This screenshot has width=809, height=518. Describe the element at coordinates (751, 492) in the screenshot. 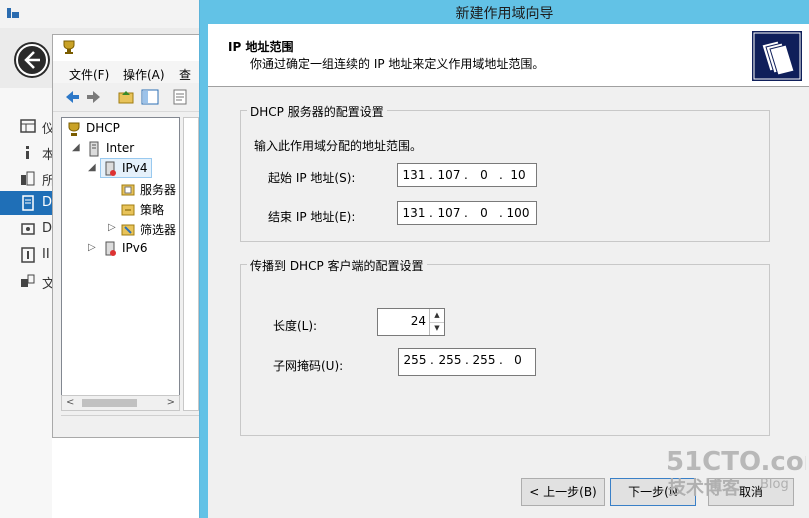

I see `cancel-button: 取消` at that location.